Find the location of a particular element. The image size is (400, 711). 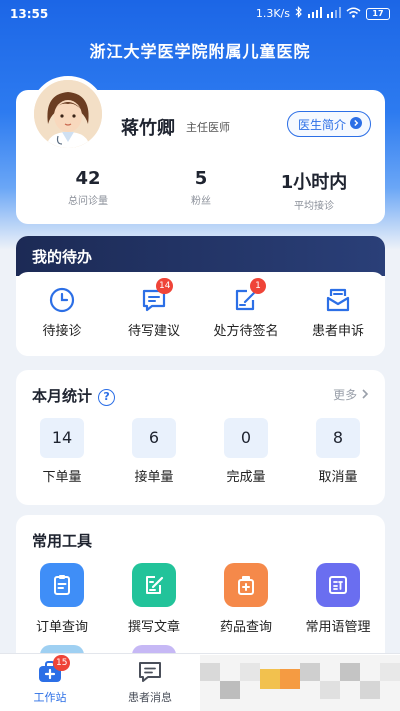

monthly-stat-cancelled: 8 取消量 is located at coordinates (338, 451).